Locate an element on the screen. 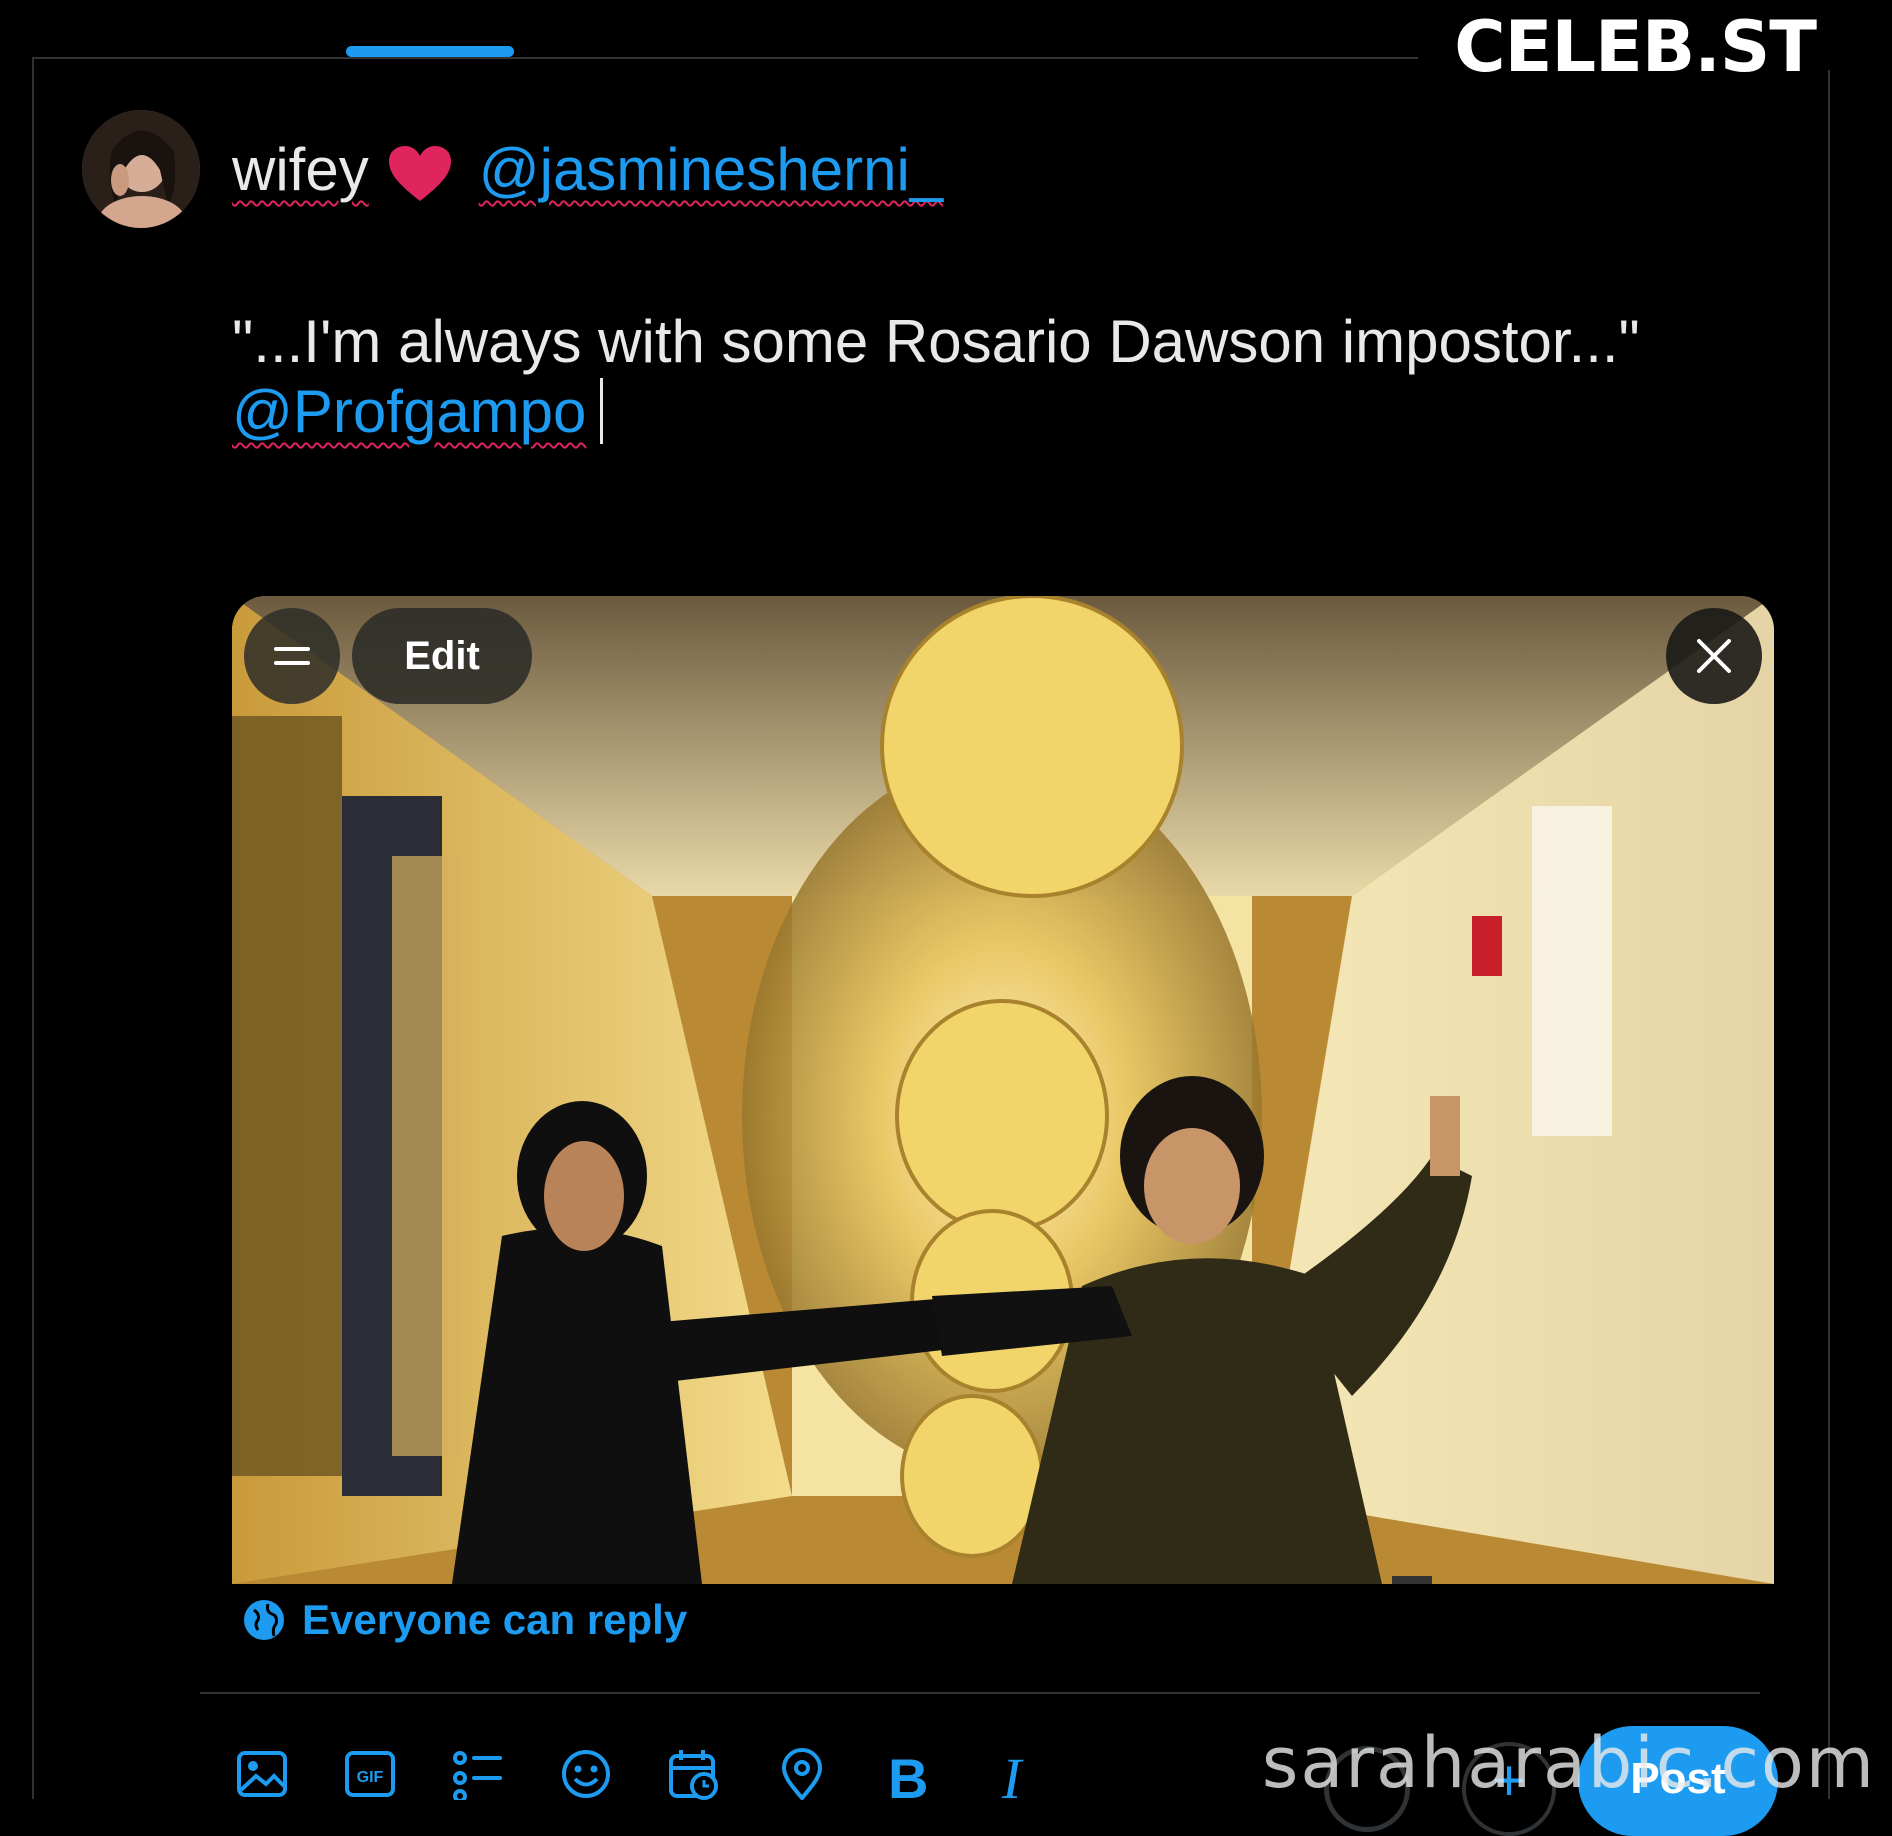 The width and height of the screenshot is (1892, 1836). avatar is located at coordinates (141, 169).